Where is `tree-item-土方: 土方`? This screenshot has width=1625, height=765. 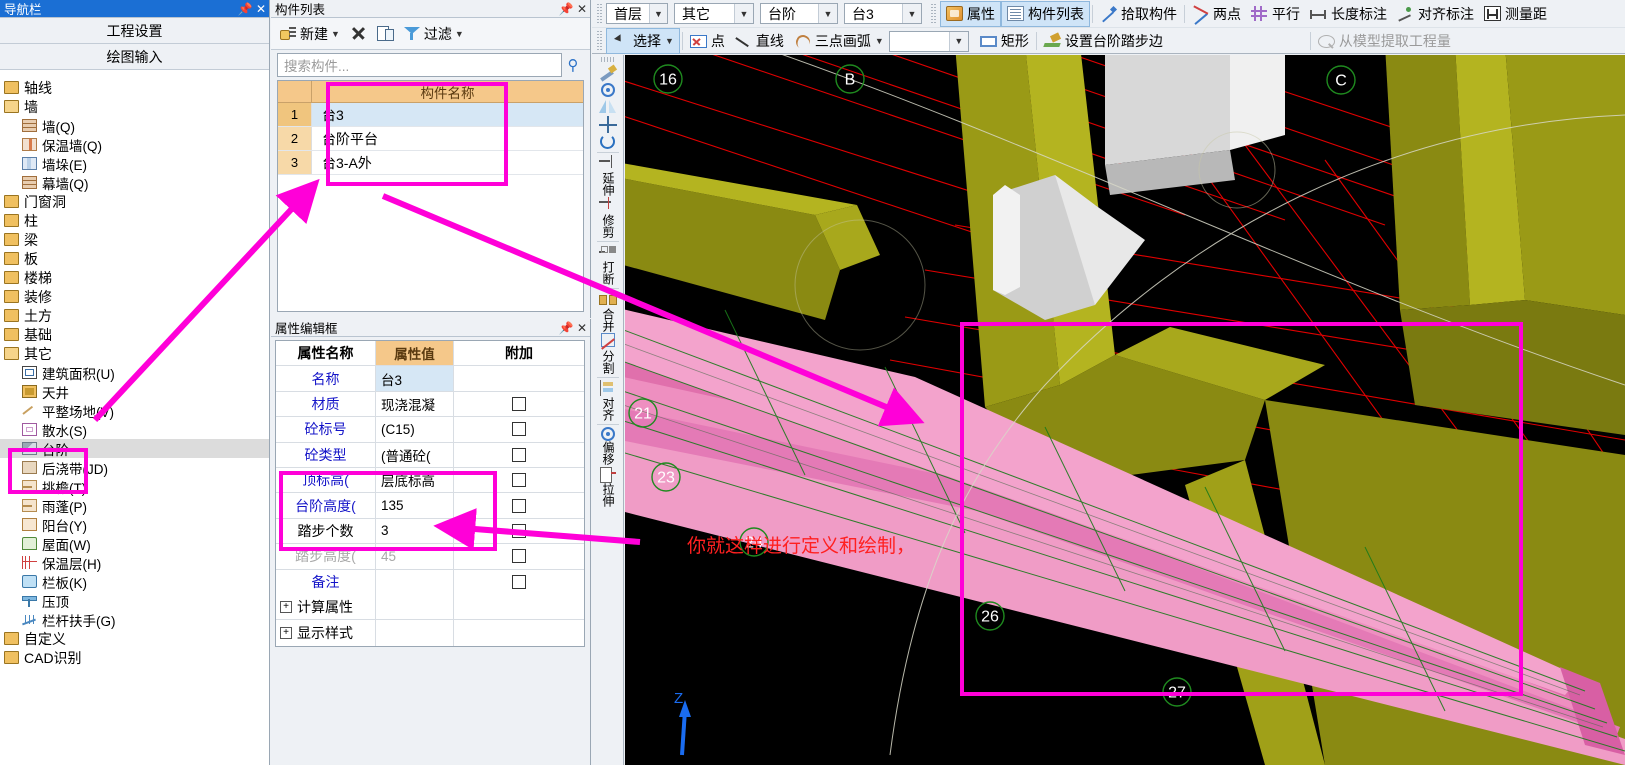 tree-item-土方: 土方 is located at coordinates (134, 315).